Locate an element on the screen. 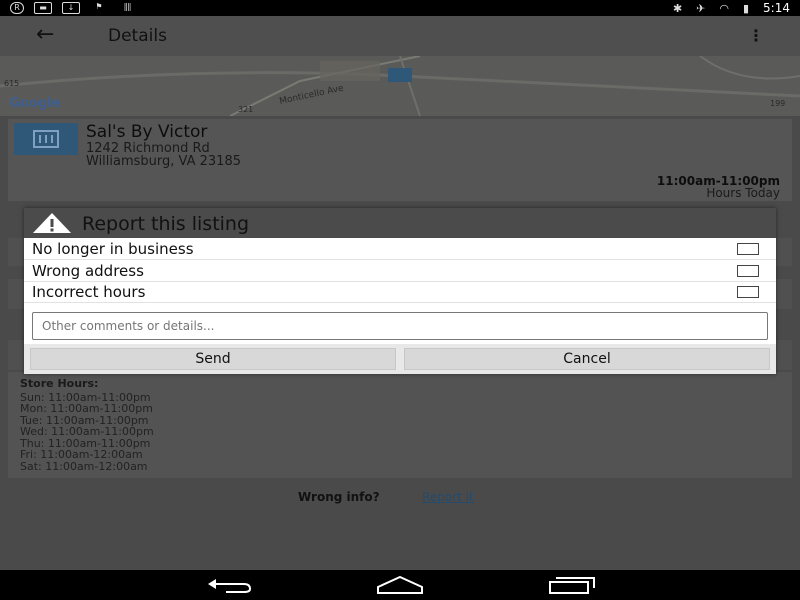 The height and width of the screenshot is (600, 800). road-label: 199 is located at coordinates (777, 103).